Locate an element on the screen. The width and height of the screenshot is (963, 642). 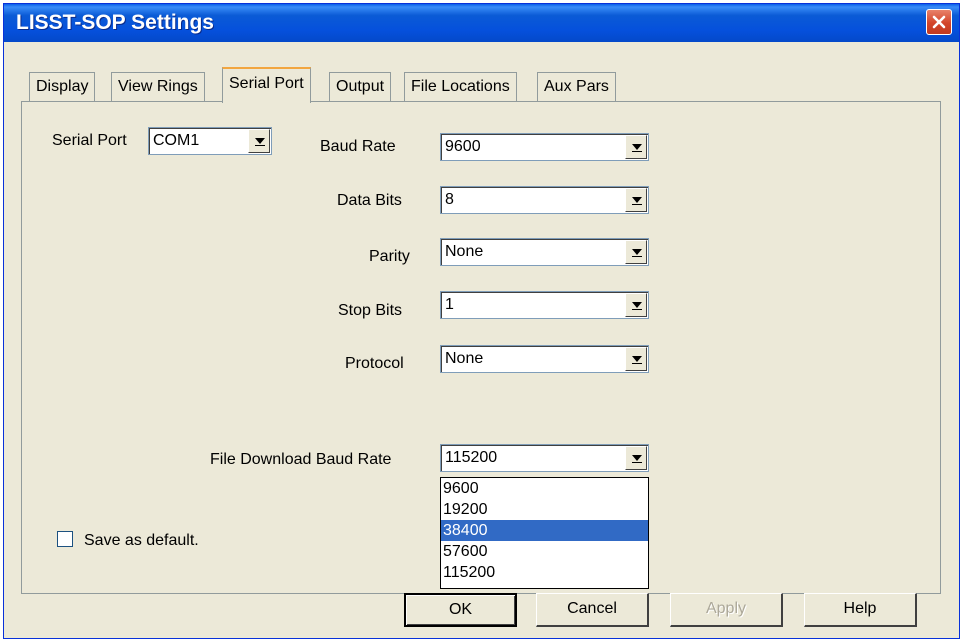
help-button: Help is located at coordinates (860, 610).